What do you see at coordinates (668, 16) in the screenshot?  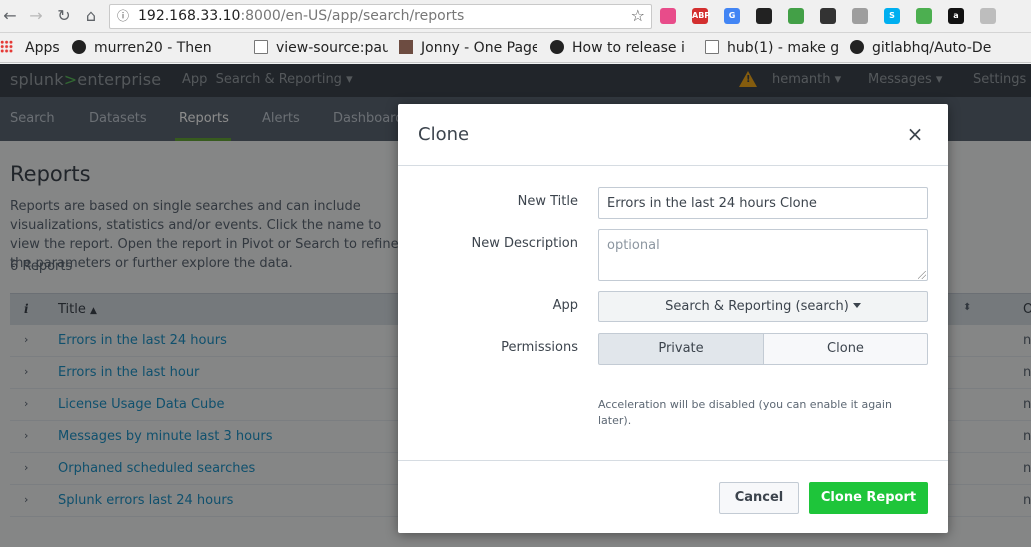 I see `color-picker-icon` at bounding box center [668, 16].